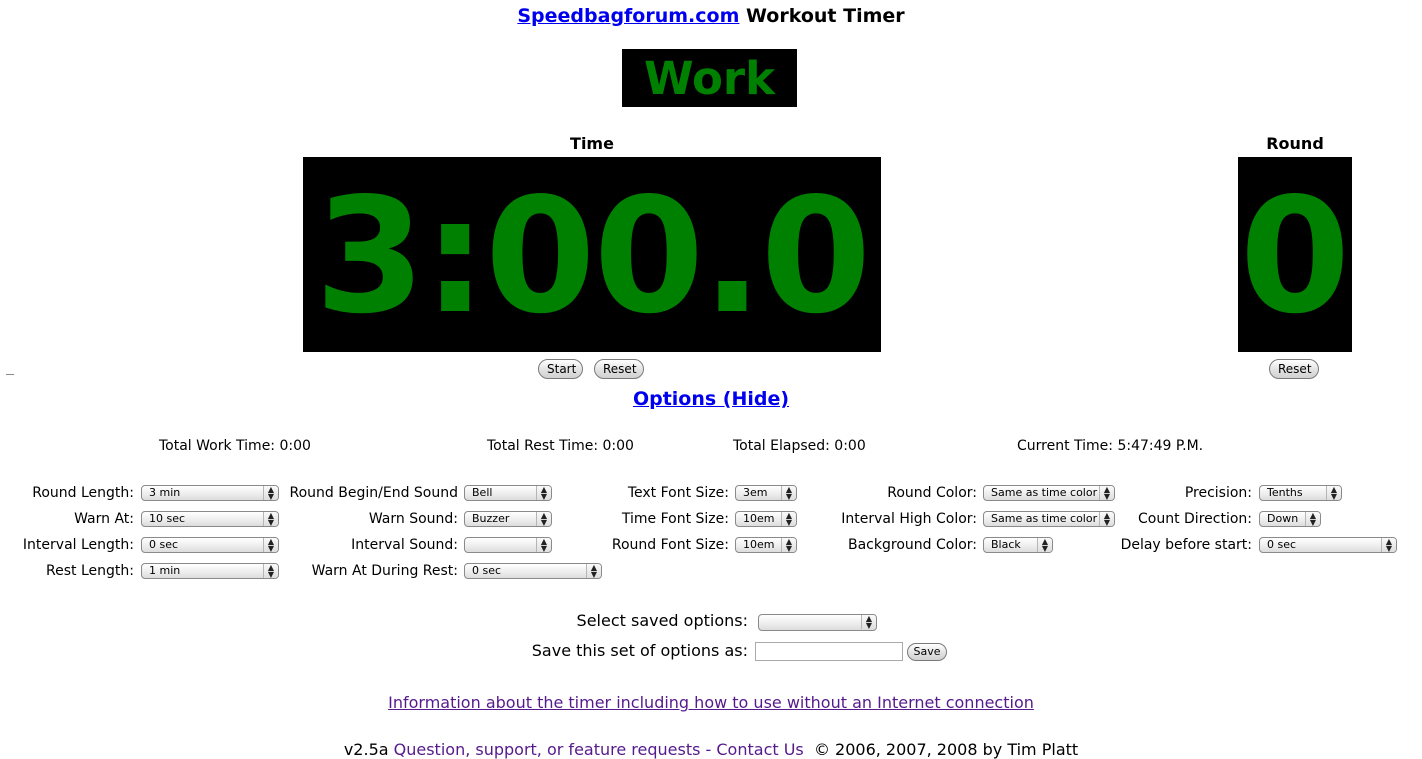 This screenshot has width=1422, height=759. I want to click on total-elapsed: Total Elapsed: 0:00, so click(799, 446).